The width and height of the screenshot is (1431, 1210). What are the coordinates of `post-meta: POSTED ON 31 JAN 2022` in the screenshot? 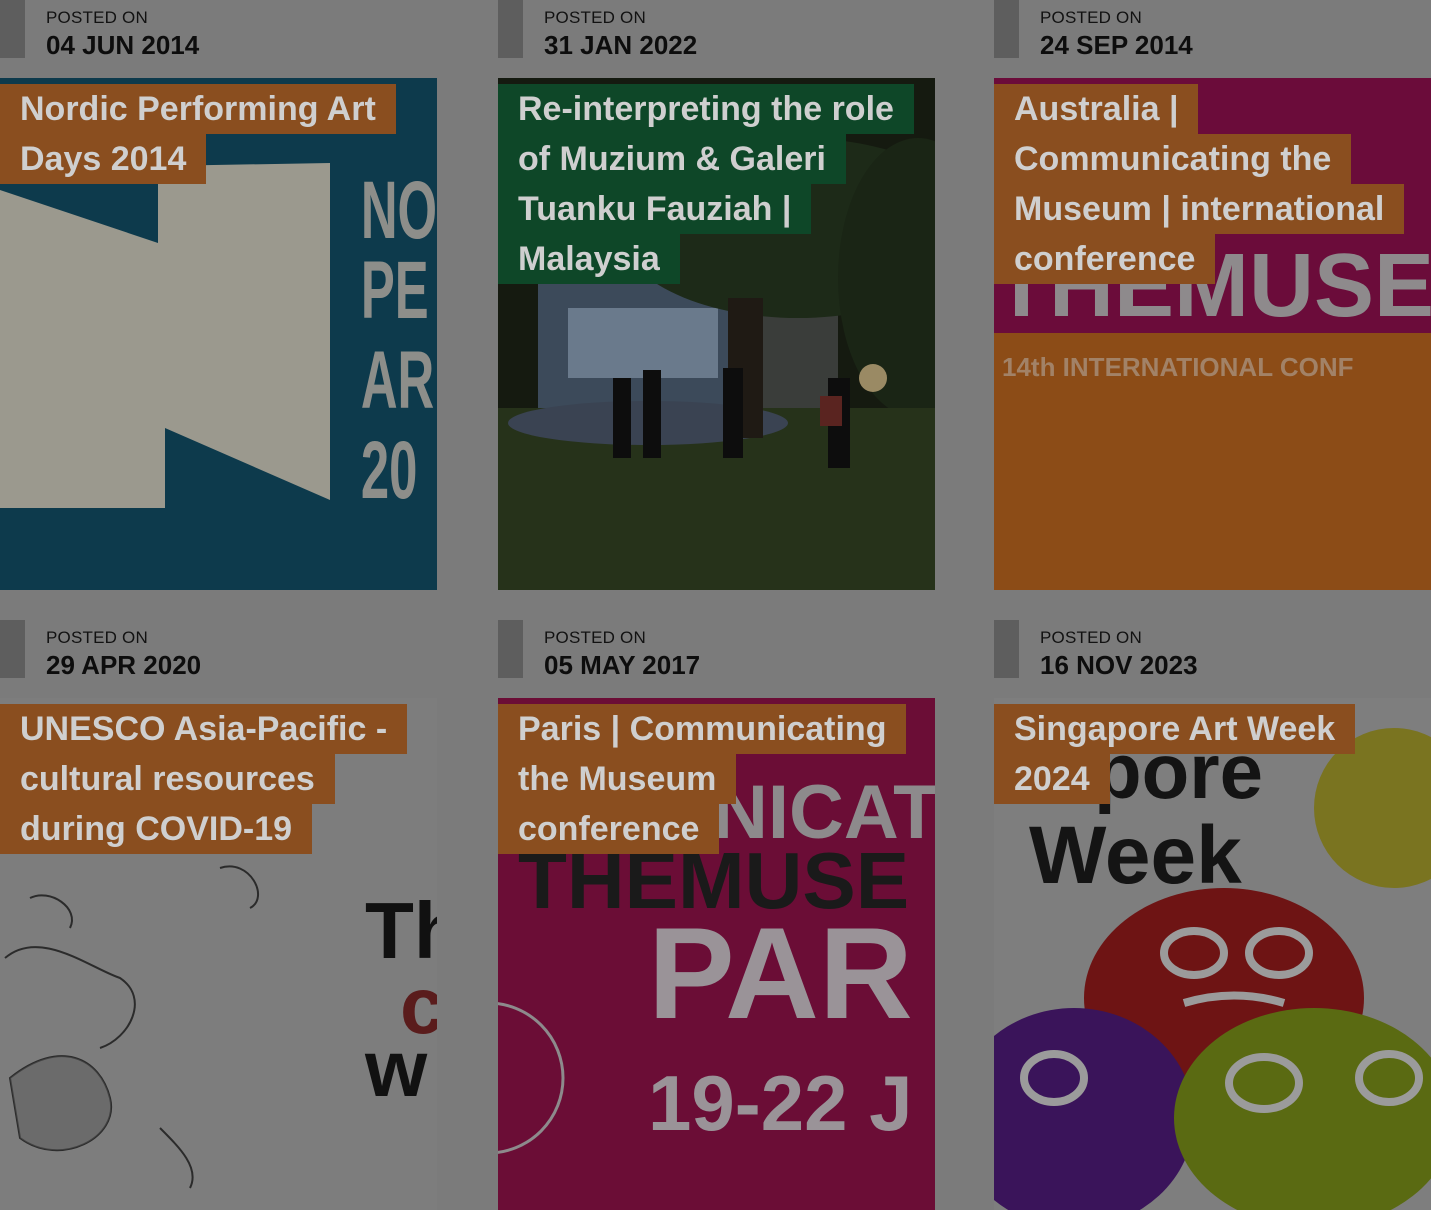 It's located at (716, 31).